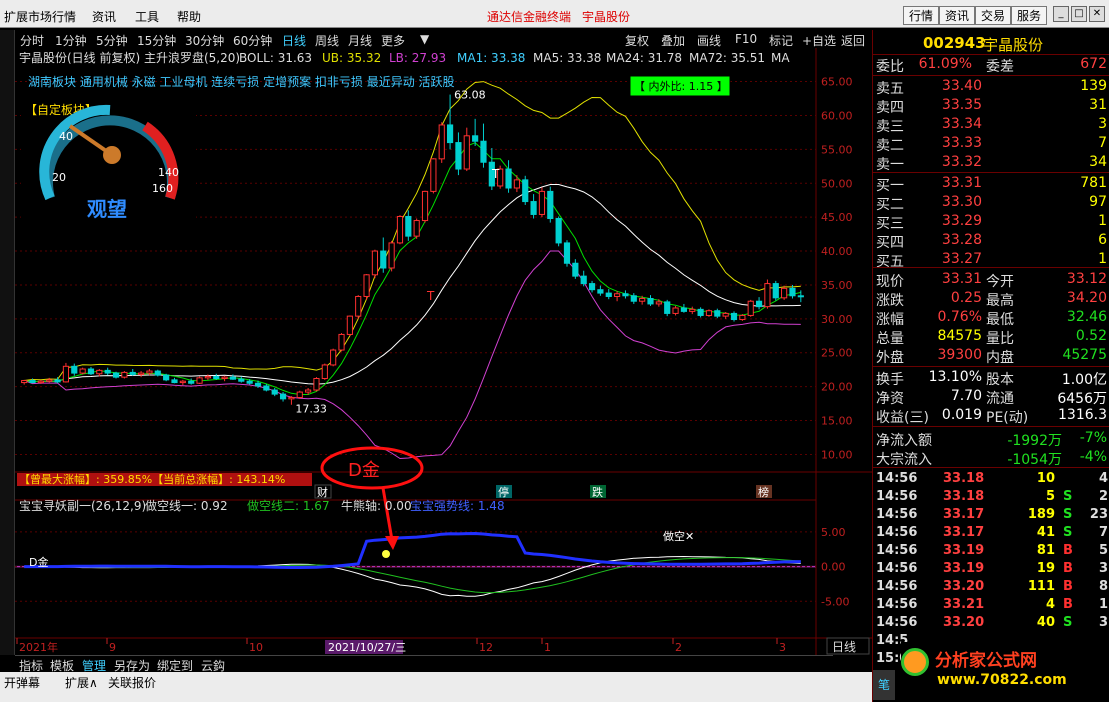  What do you see at coordinates (82, 506) in the screenshot?
I see `sub-indicator-title: 宝宝寻妖副一(26,12,9)` at bounding box center [82, 506].